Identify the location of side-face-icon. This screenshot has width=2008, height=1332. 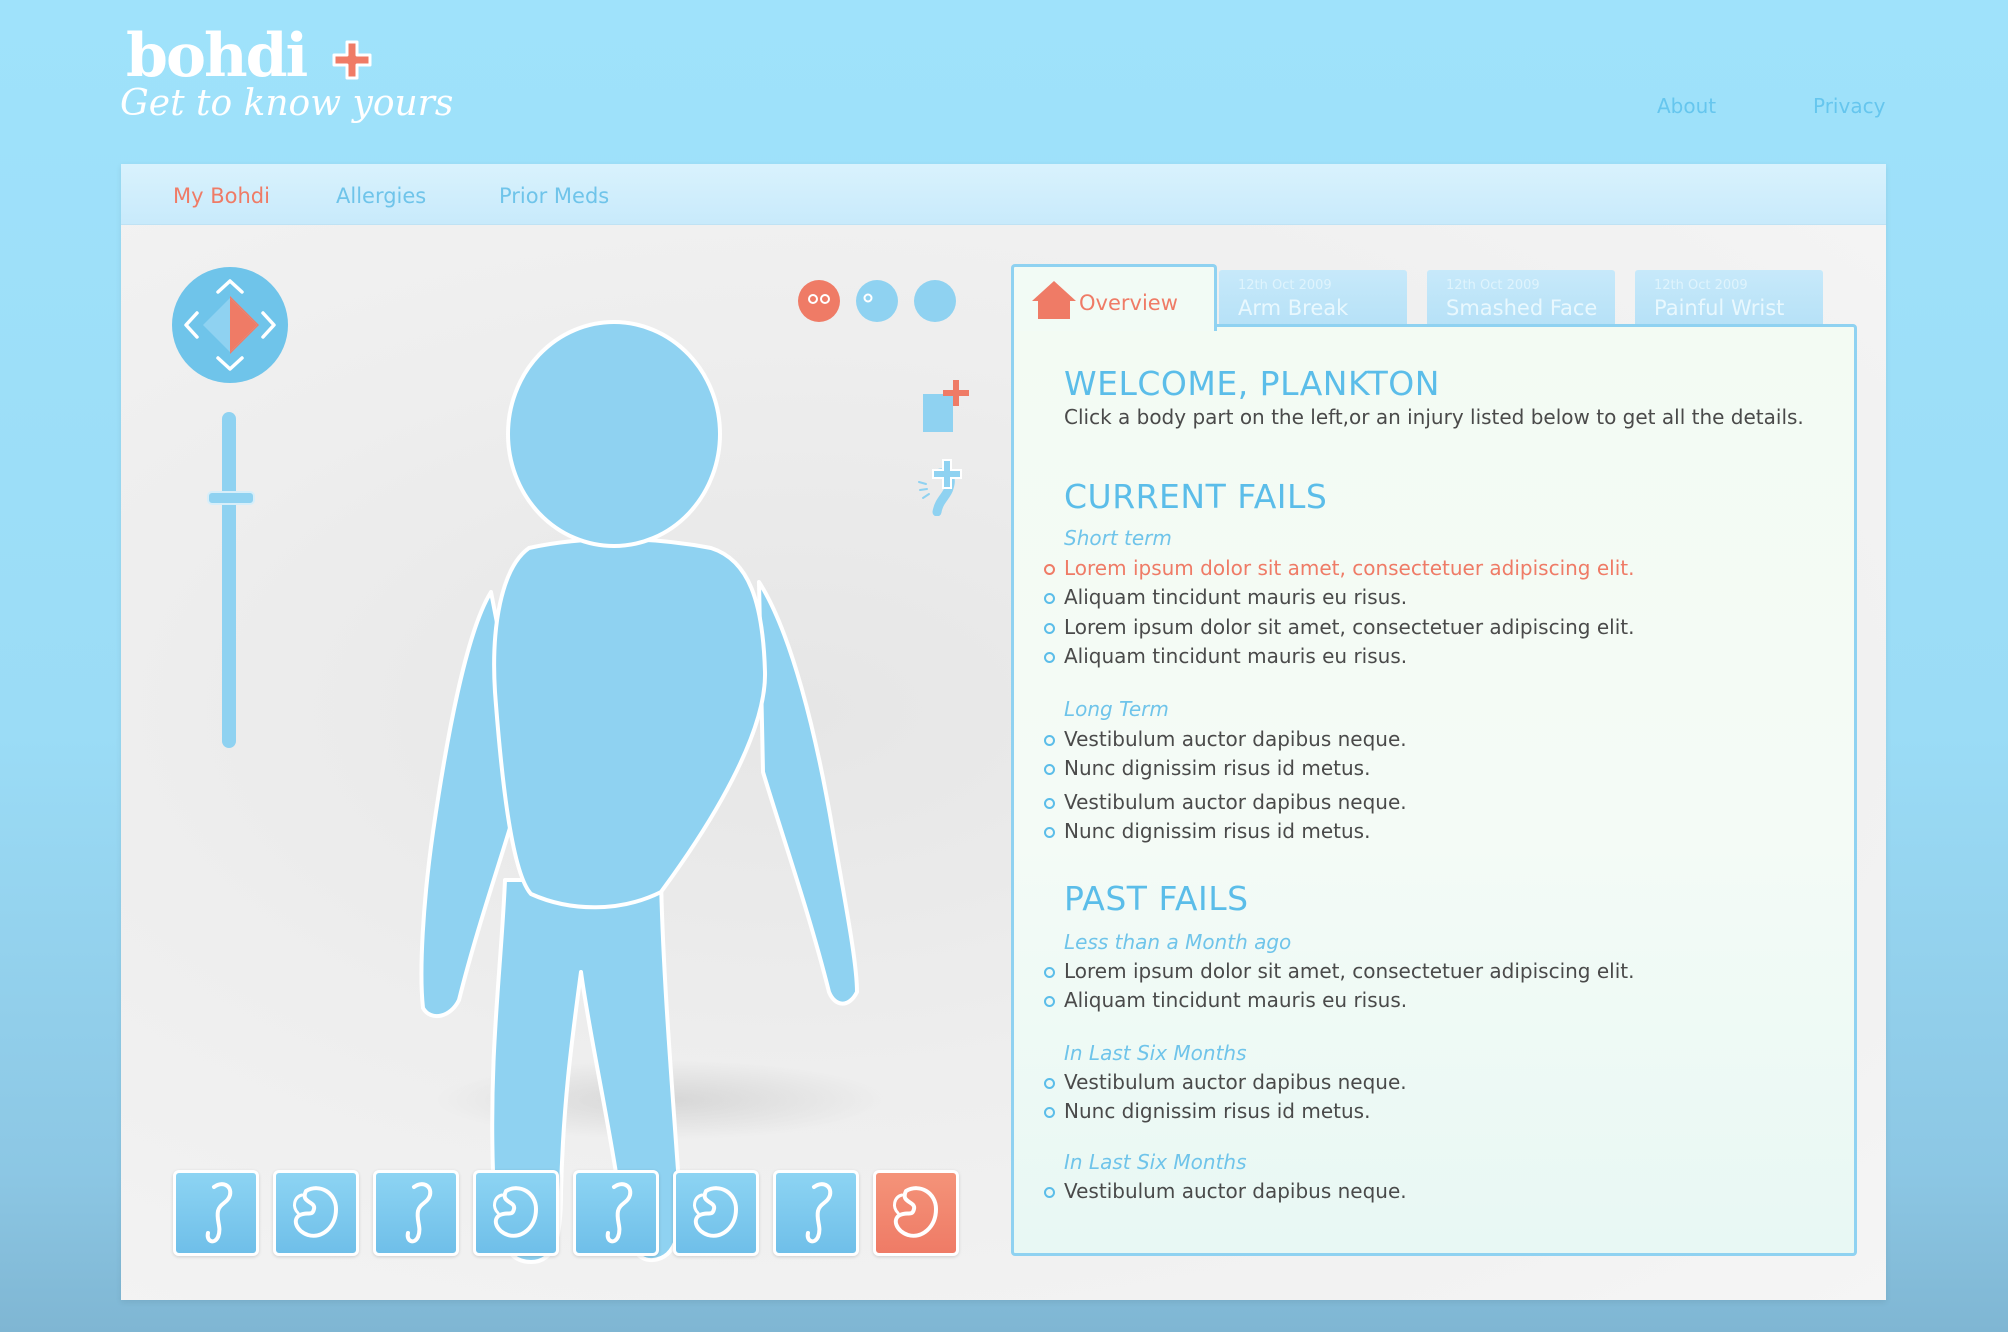
(877, 301).